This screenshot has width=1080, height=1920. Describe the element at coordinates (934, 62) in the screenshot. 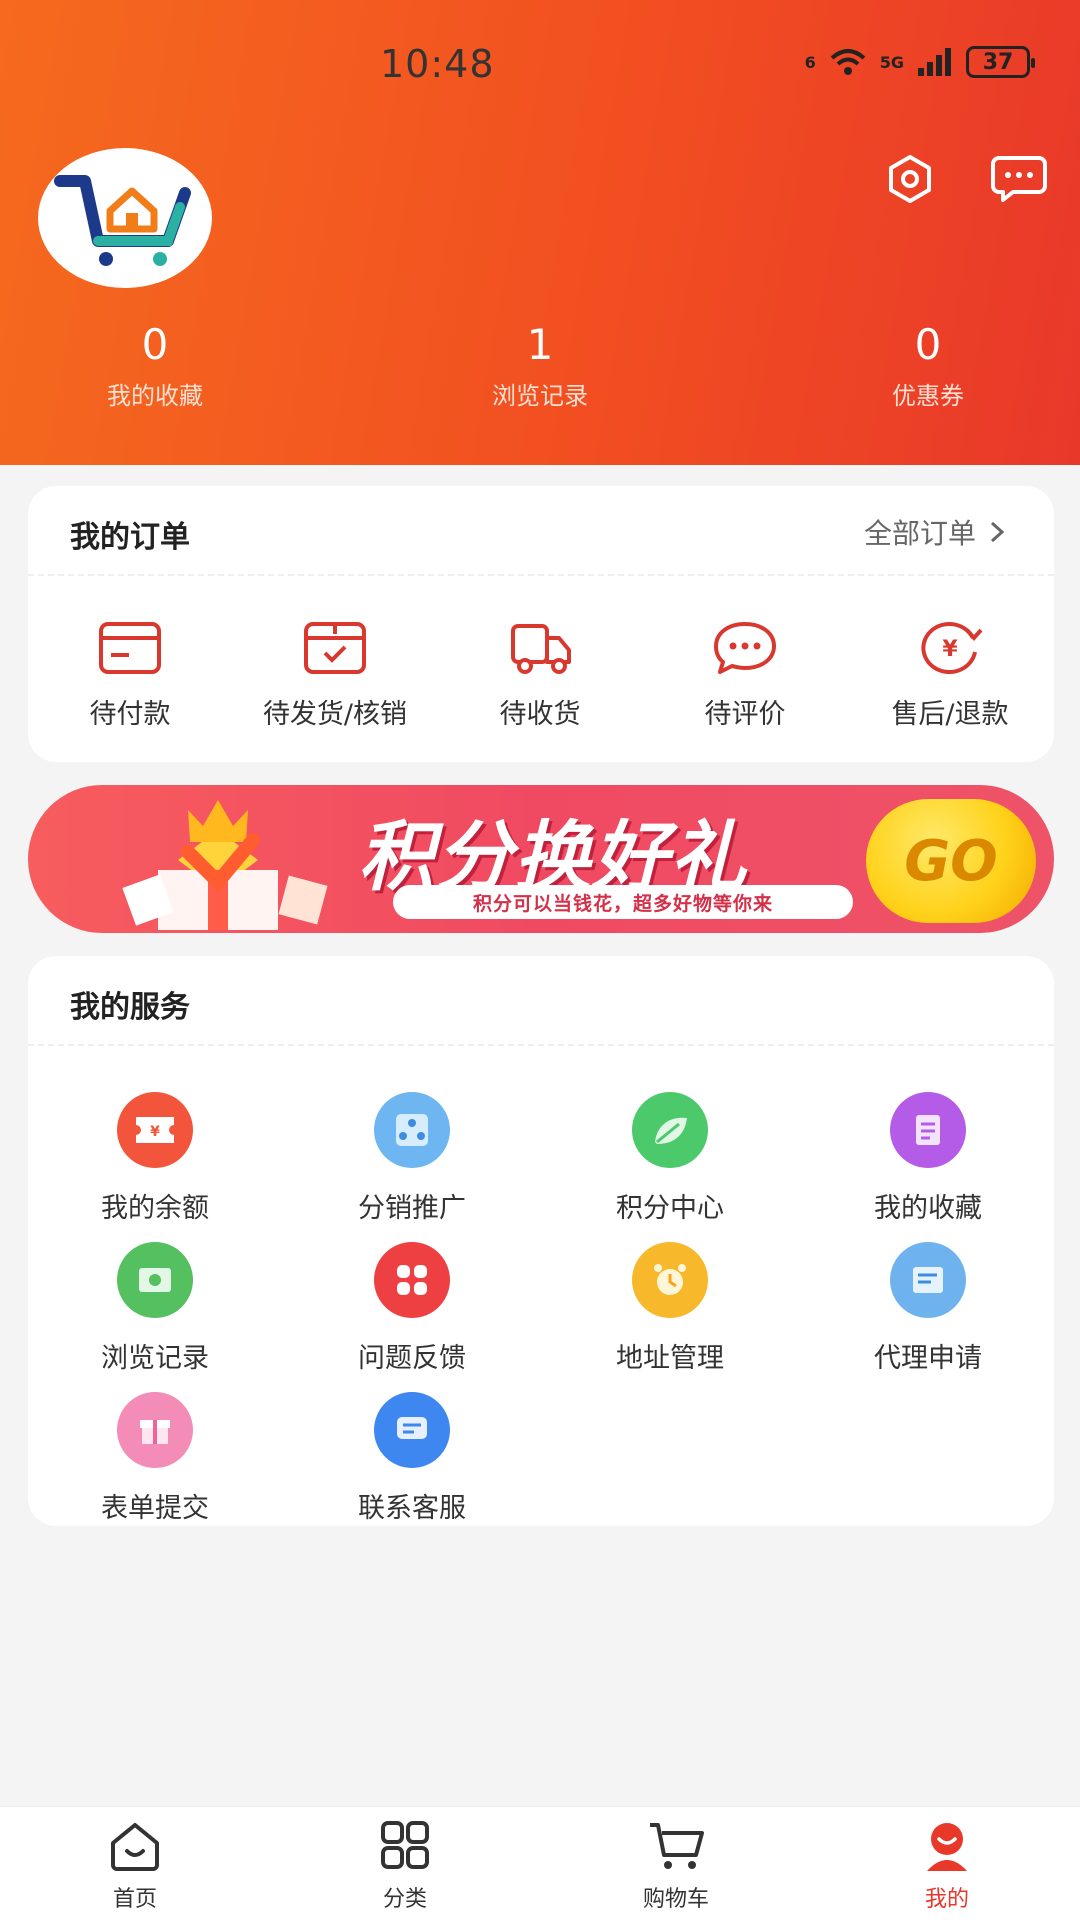

I see `cellular-signal-icon` at that location.